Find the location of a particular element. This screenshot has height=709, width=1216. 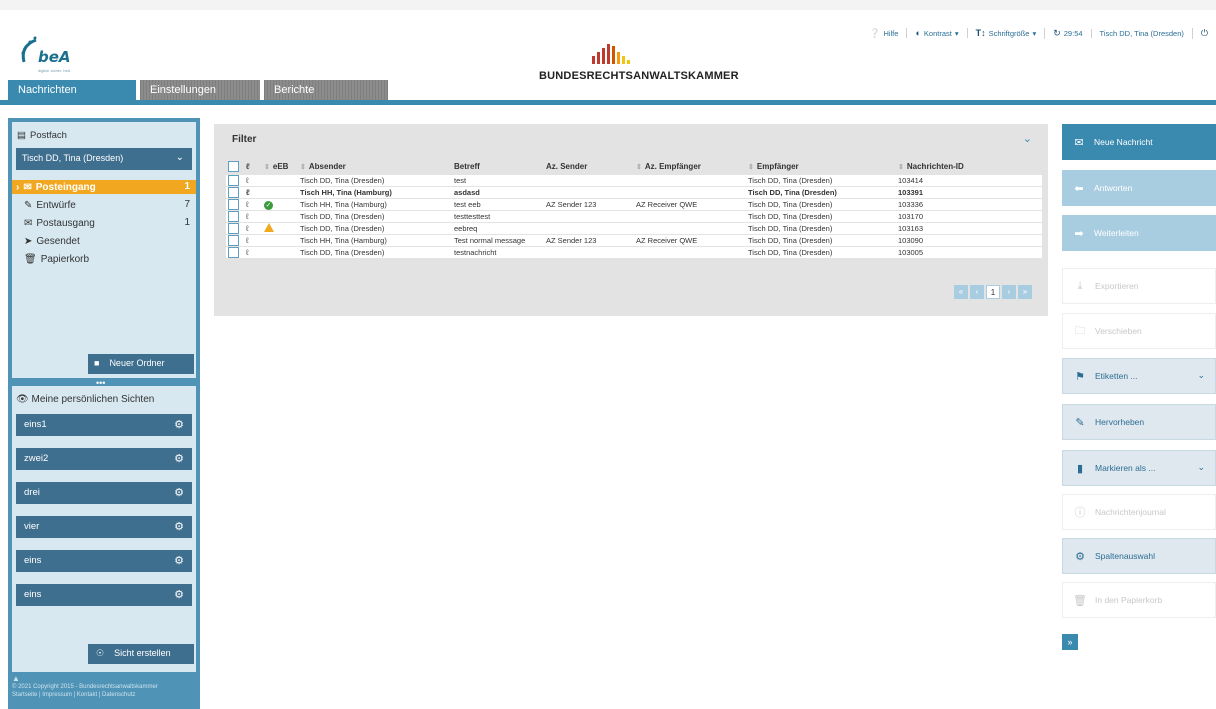

action-nachrichtenjournal-button: ⓘ Nachrichtenjournal is located at coordinates (1139, 512).